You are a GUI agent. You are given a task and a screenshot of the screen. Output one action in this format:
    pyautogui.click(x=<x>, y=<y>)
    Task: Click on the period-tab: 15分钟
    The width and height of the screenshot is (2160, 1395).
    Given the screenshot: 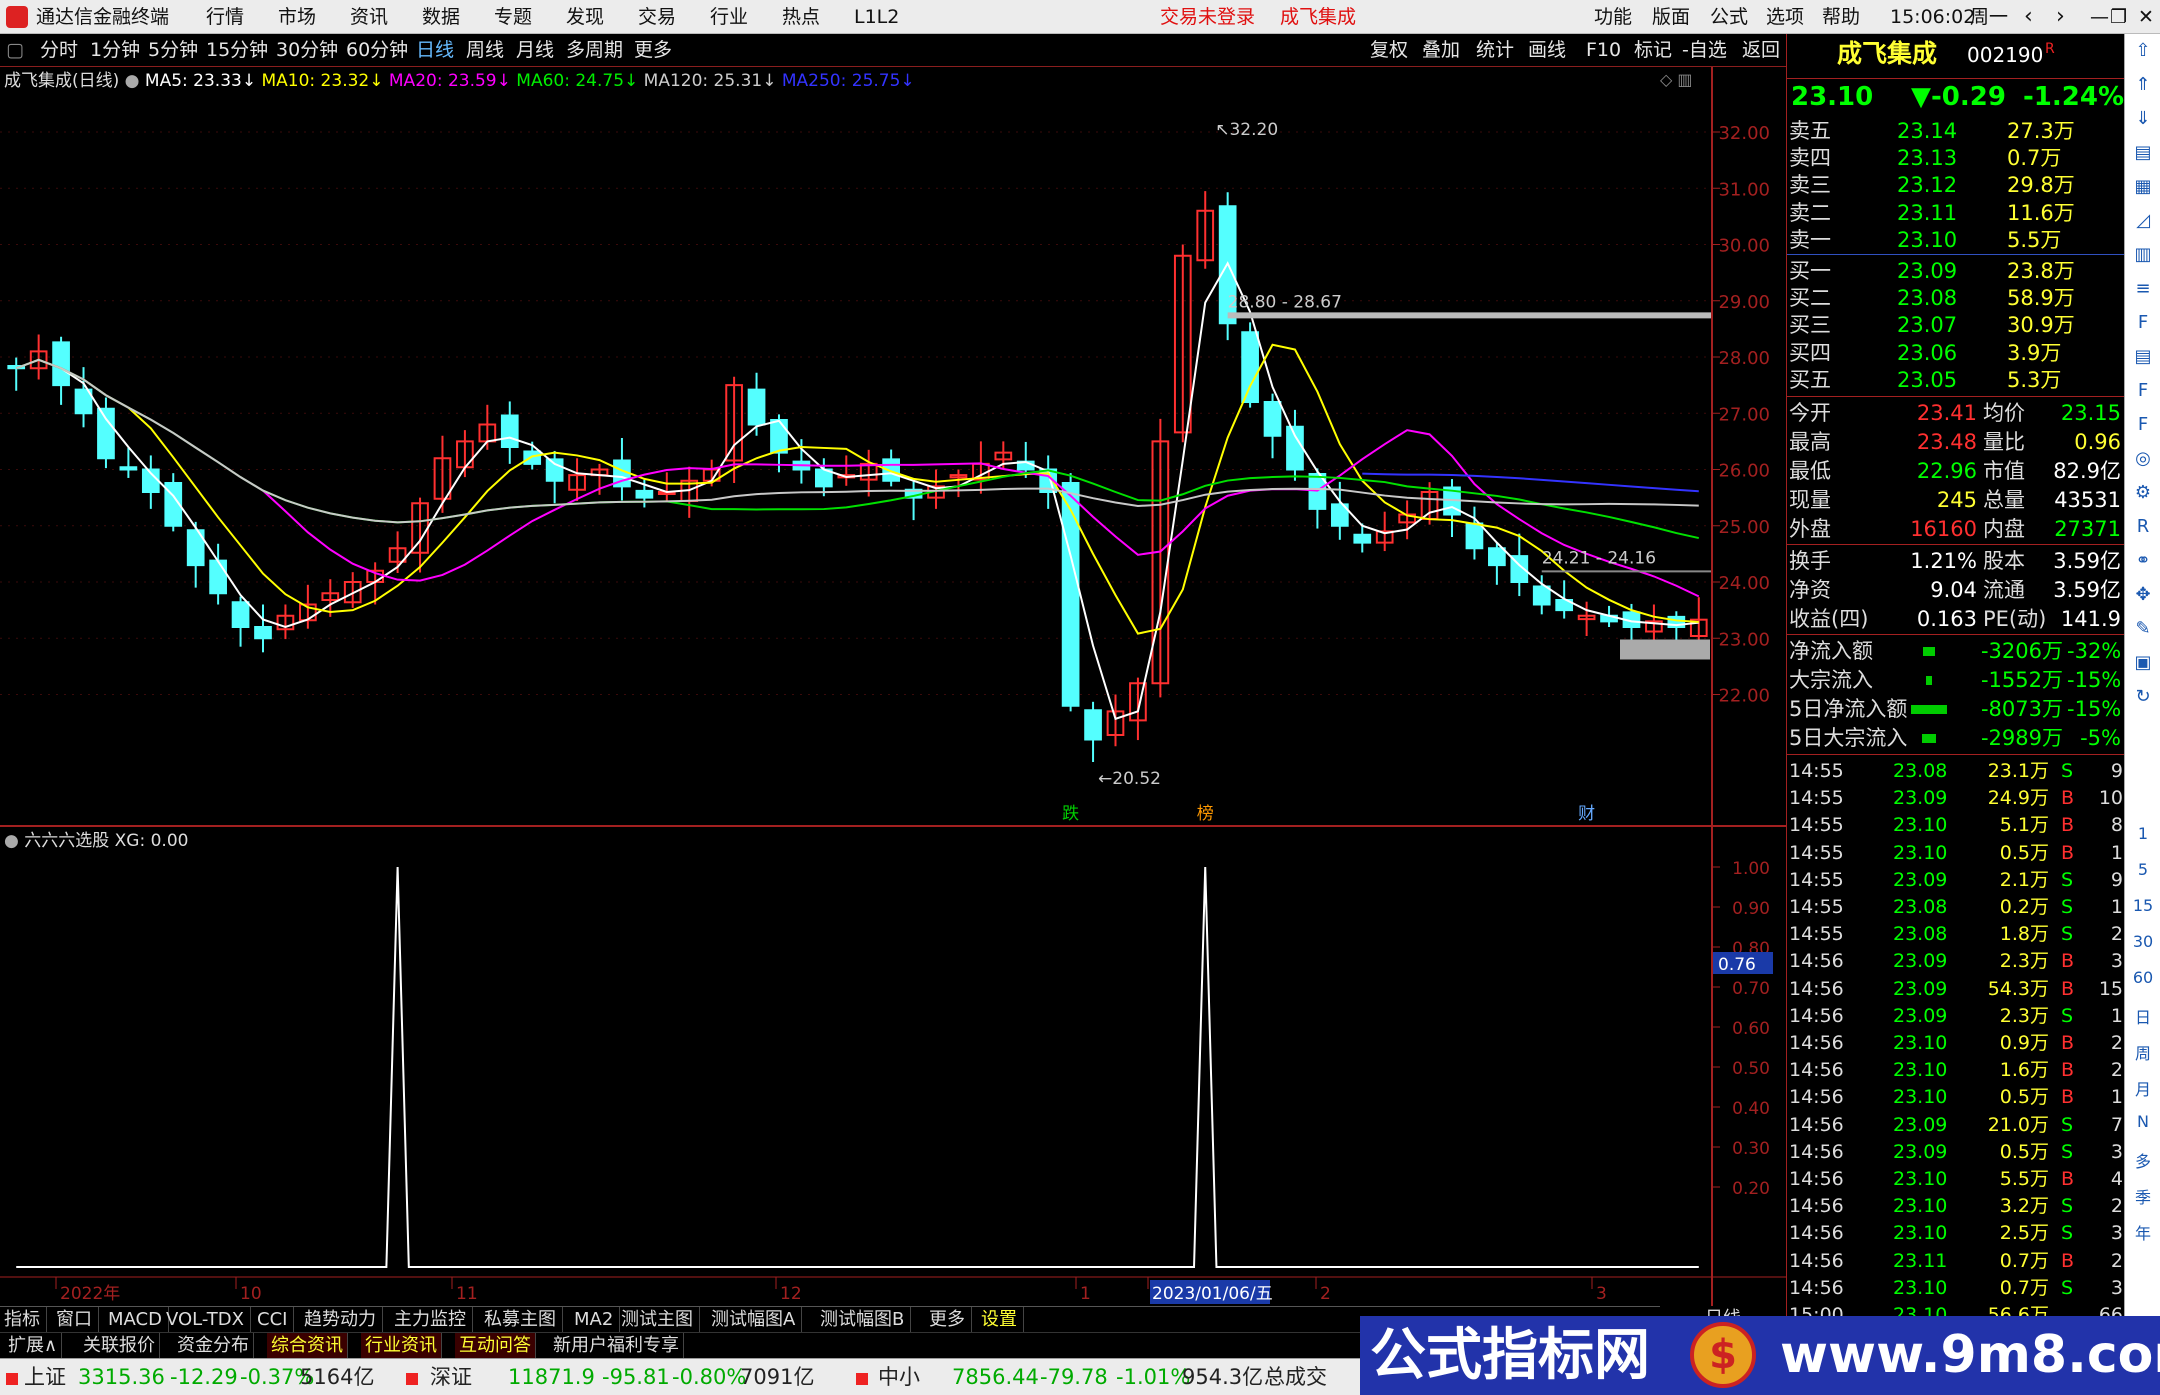 What is the action you would take?
    pyautogui.click(x=237, y=50)
    